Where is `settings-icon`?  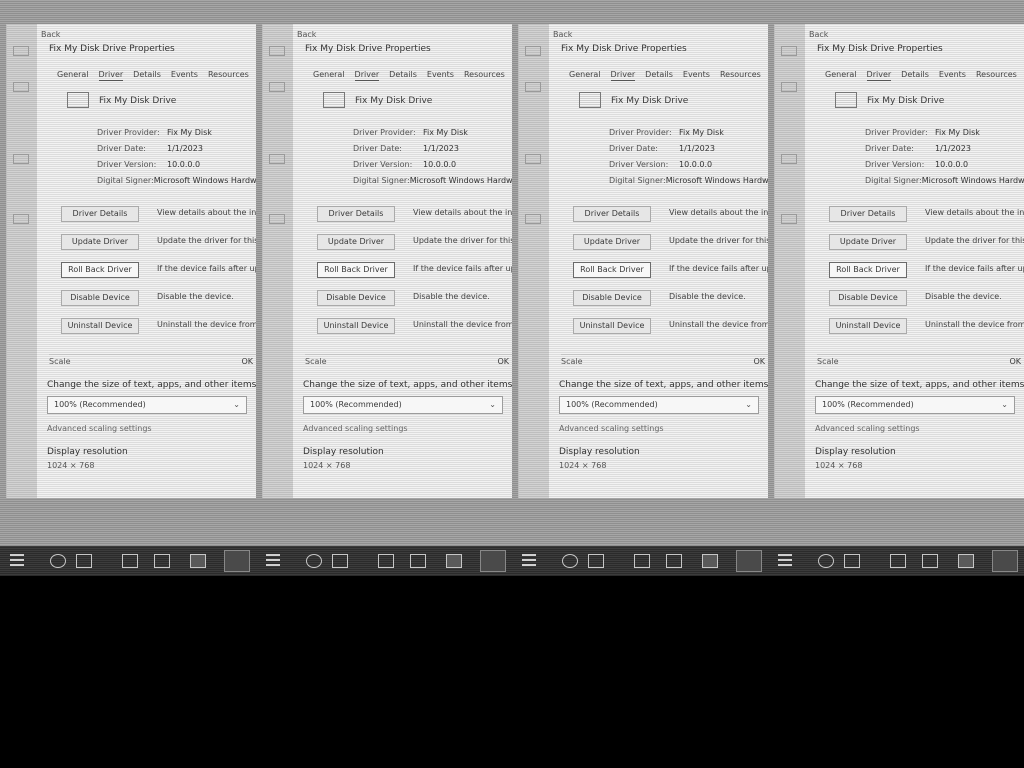
settings-icon is located at coordinates (198, 561).